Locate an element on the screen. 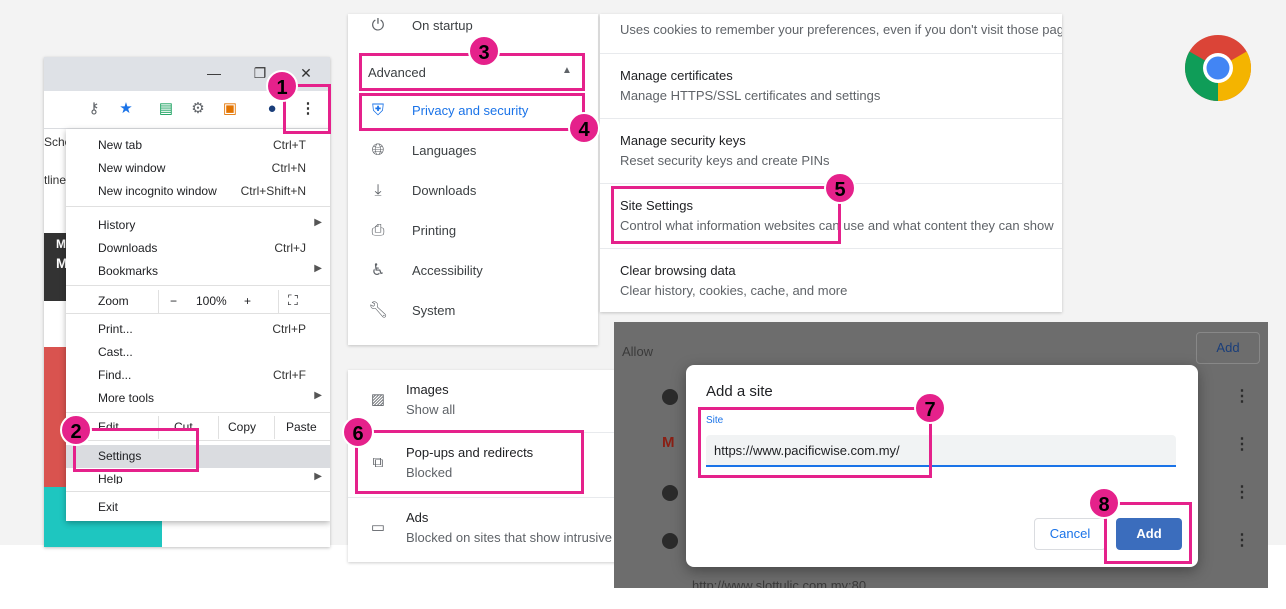  wrench-icon: 🔧︎ is located at coordinates (378, 310).